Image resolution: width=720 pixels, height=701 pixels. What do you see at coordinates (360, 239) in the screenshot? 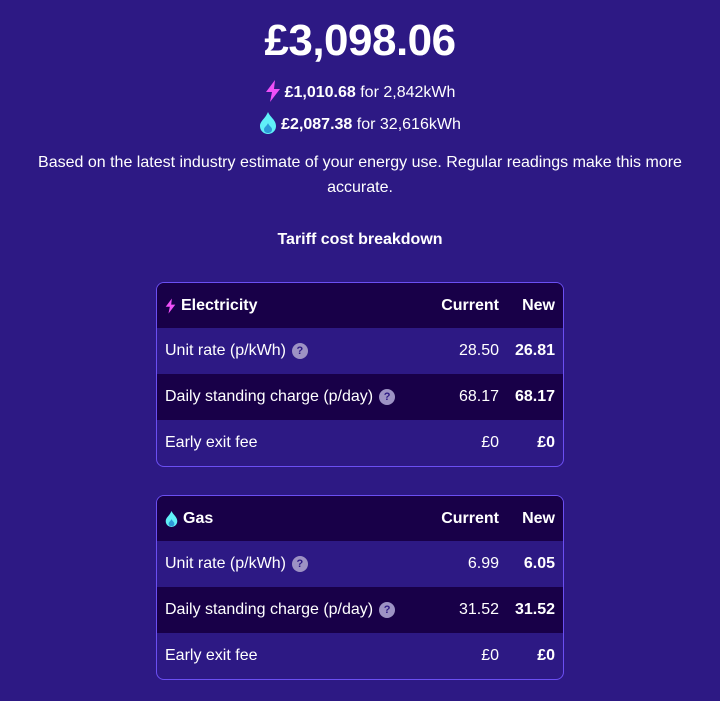
I see `breakdown-title: Tariff cost breakdown` at bounding box center [360, 239].